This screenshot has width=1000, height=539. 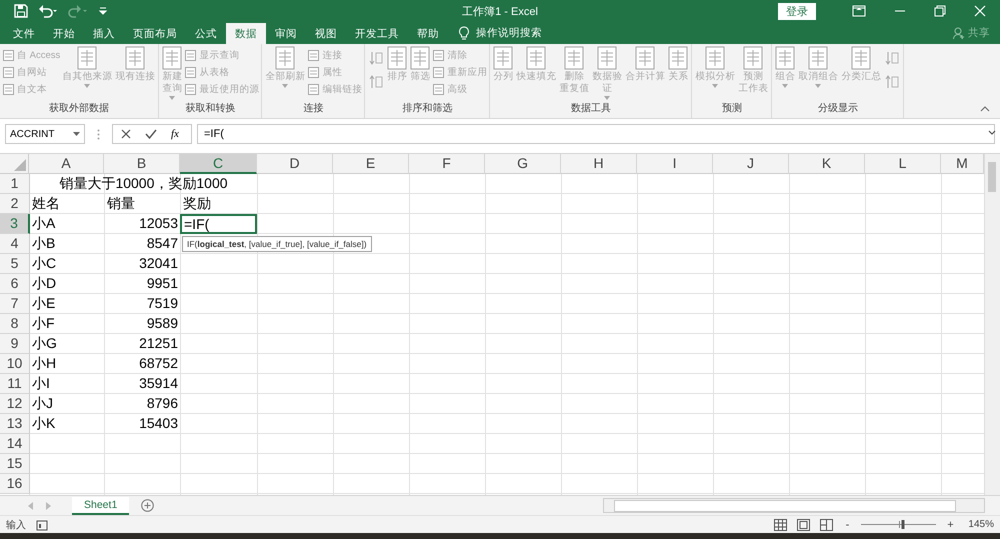 What do you see at coordinates (158, 423) in the screenshot?
I see `table-cell-text: 15403` at bounding box center [158, 423].